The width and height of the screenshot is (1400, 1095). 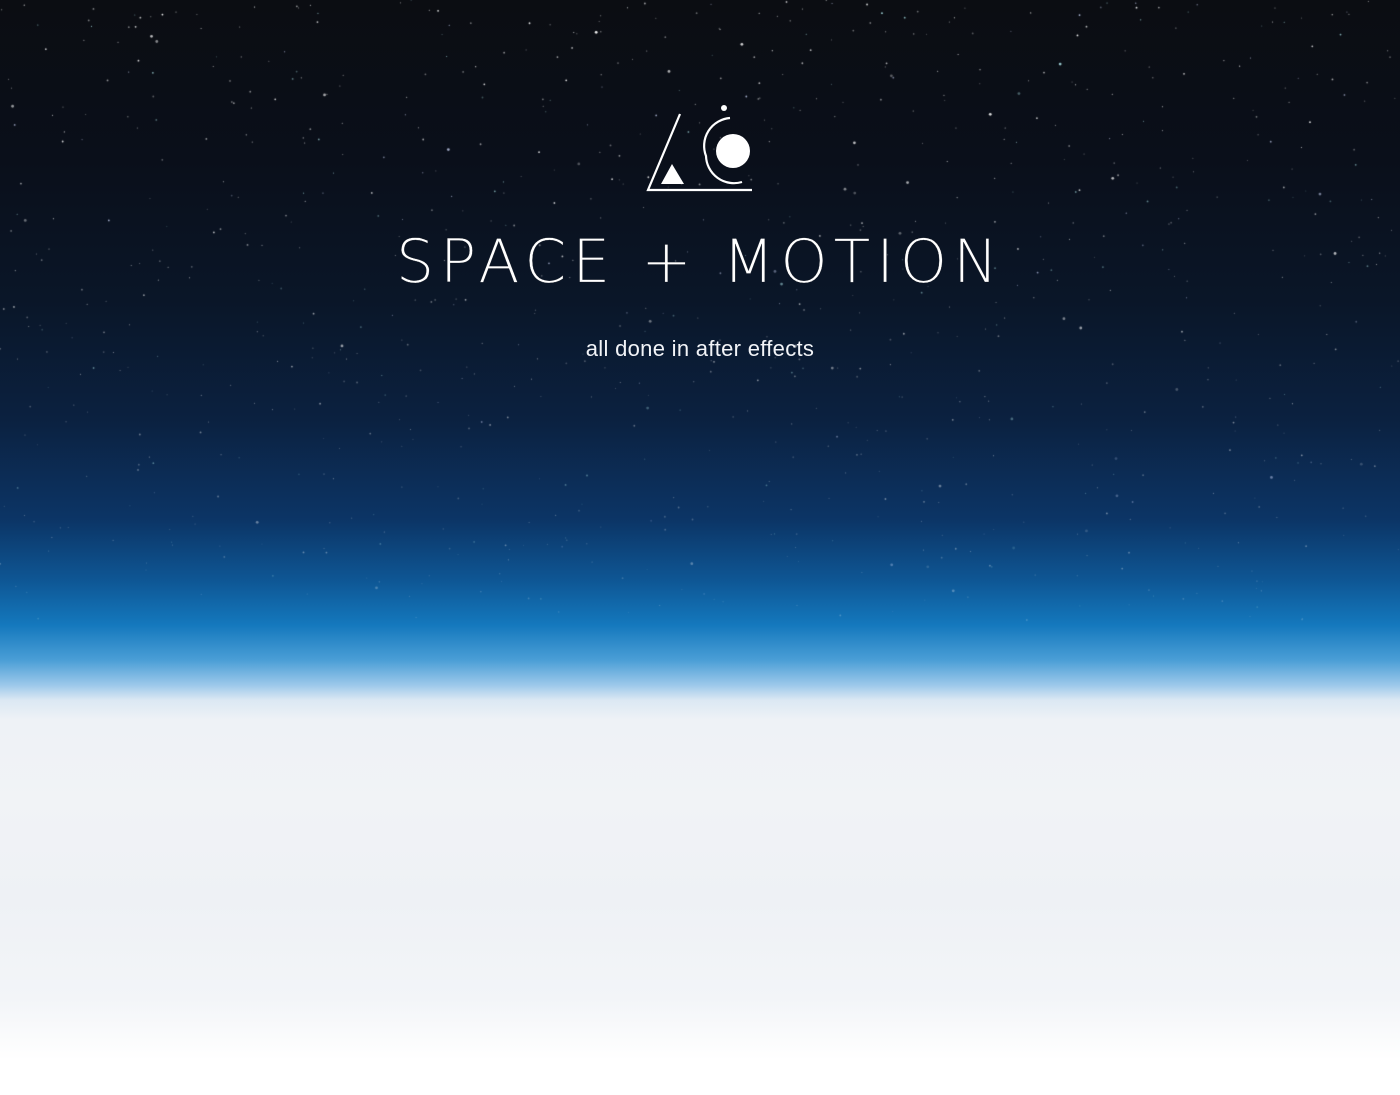 I want to click on triangle-circle-orbit-logo-icon, so click(x=699, y=148).